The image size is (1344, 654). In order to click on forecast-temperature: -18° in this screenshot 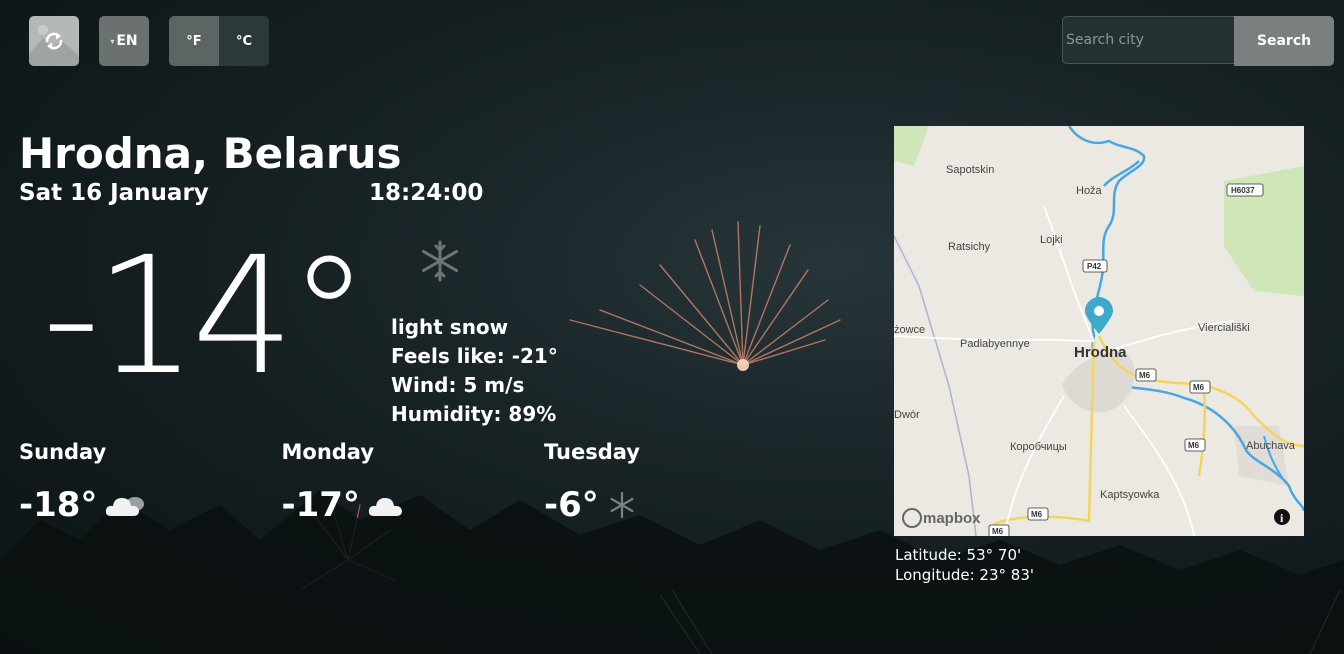, I will do `click(58, 505)`.